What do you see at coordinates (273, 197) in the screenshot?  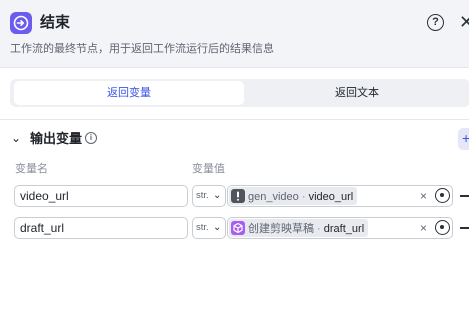 I see `reference-node-name: gen_video` at bounding box center [273, 197].